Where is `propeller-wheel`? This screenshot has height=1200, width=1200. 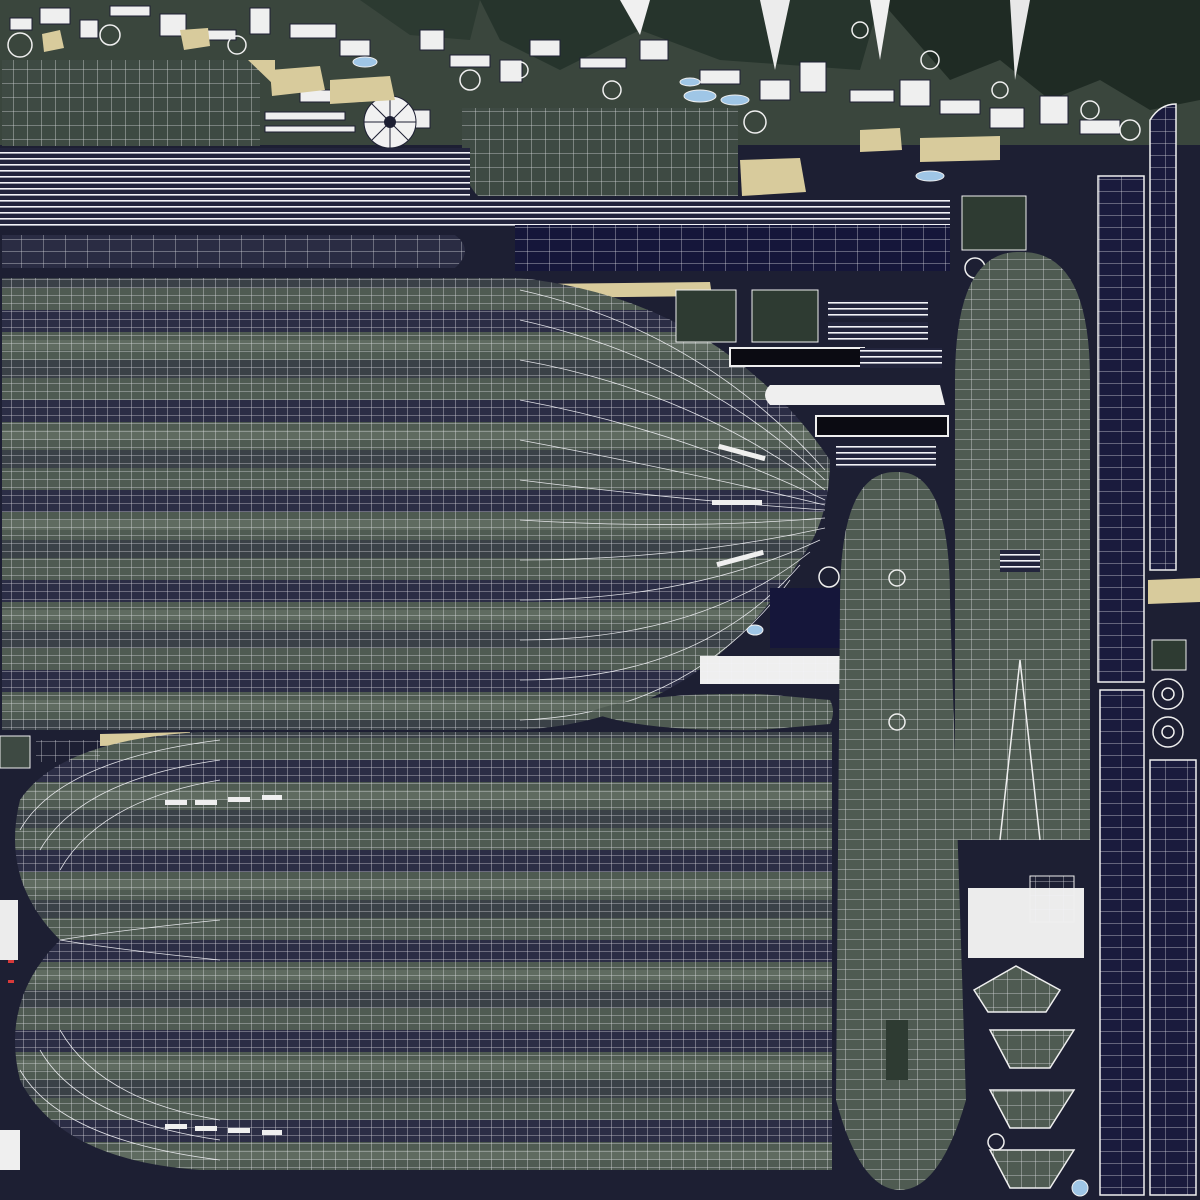 propeller-wheel is located at coordinates (390, 122).